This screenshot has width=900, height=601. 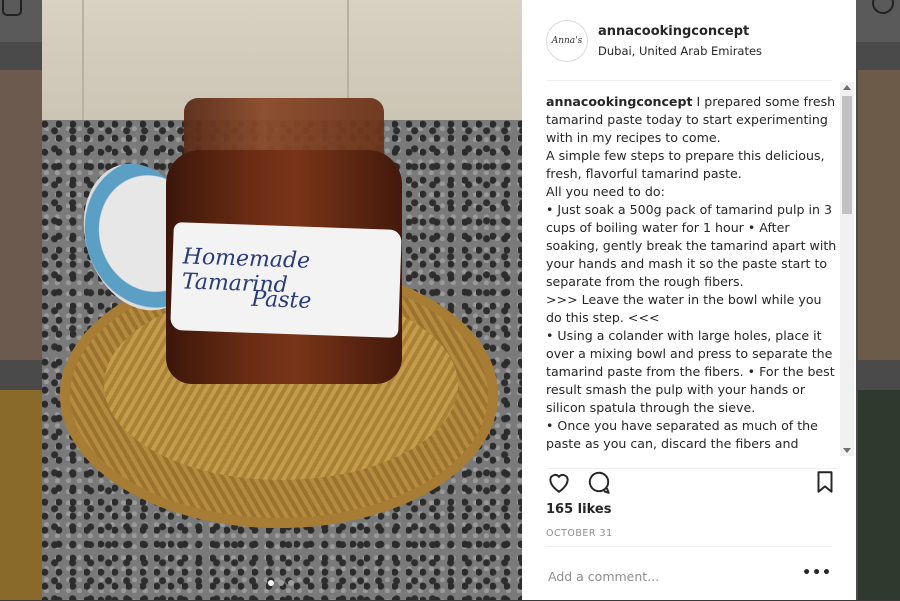 What do you see at coordinates (680, 51) in the screenshot?
I see `location-link: Dubai, United Arab Emirates` at bounding box center [680, 51].